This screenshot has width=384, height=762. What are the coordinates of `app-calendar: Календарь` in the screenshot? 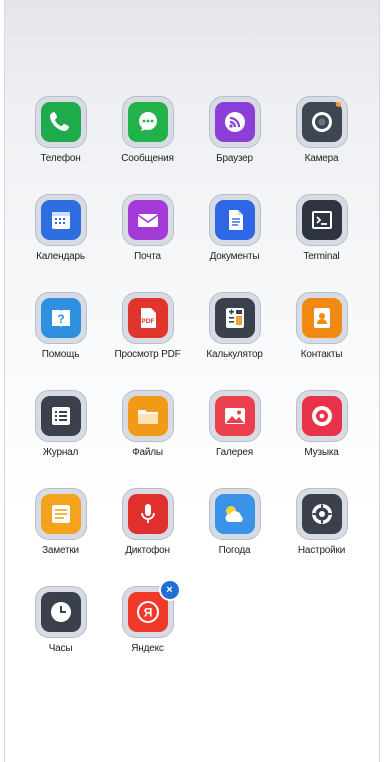 It's located at (60, 228).